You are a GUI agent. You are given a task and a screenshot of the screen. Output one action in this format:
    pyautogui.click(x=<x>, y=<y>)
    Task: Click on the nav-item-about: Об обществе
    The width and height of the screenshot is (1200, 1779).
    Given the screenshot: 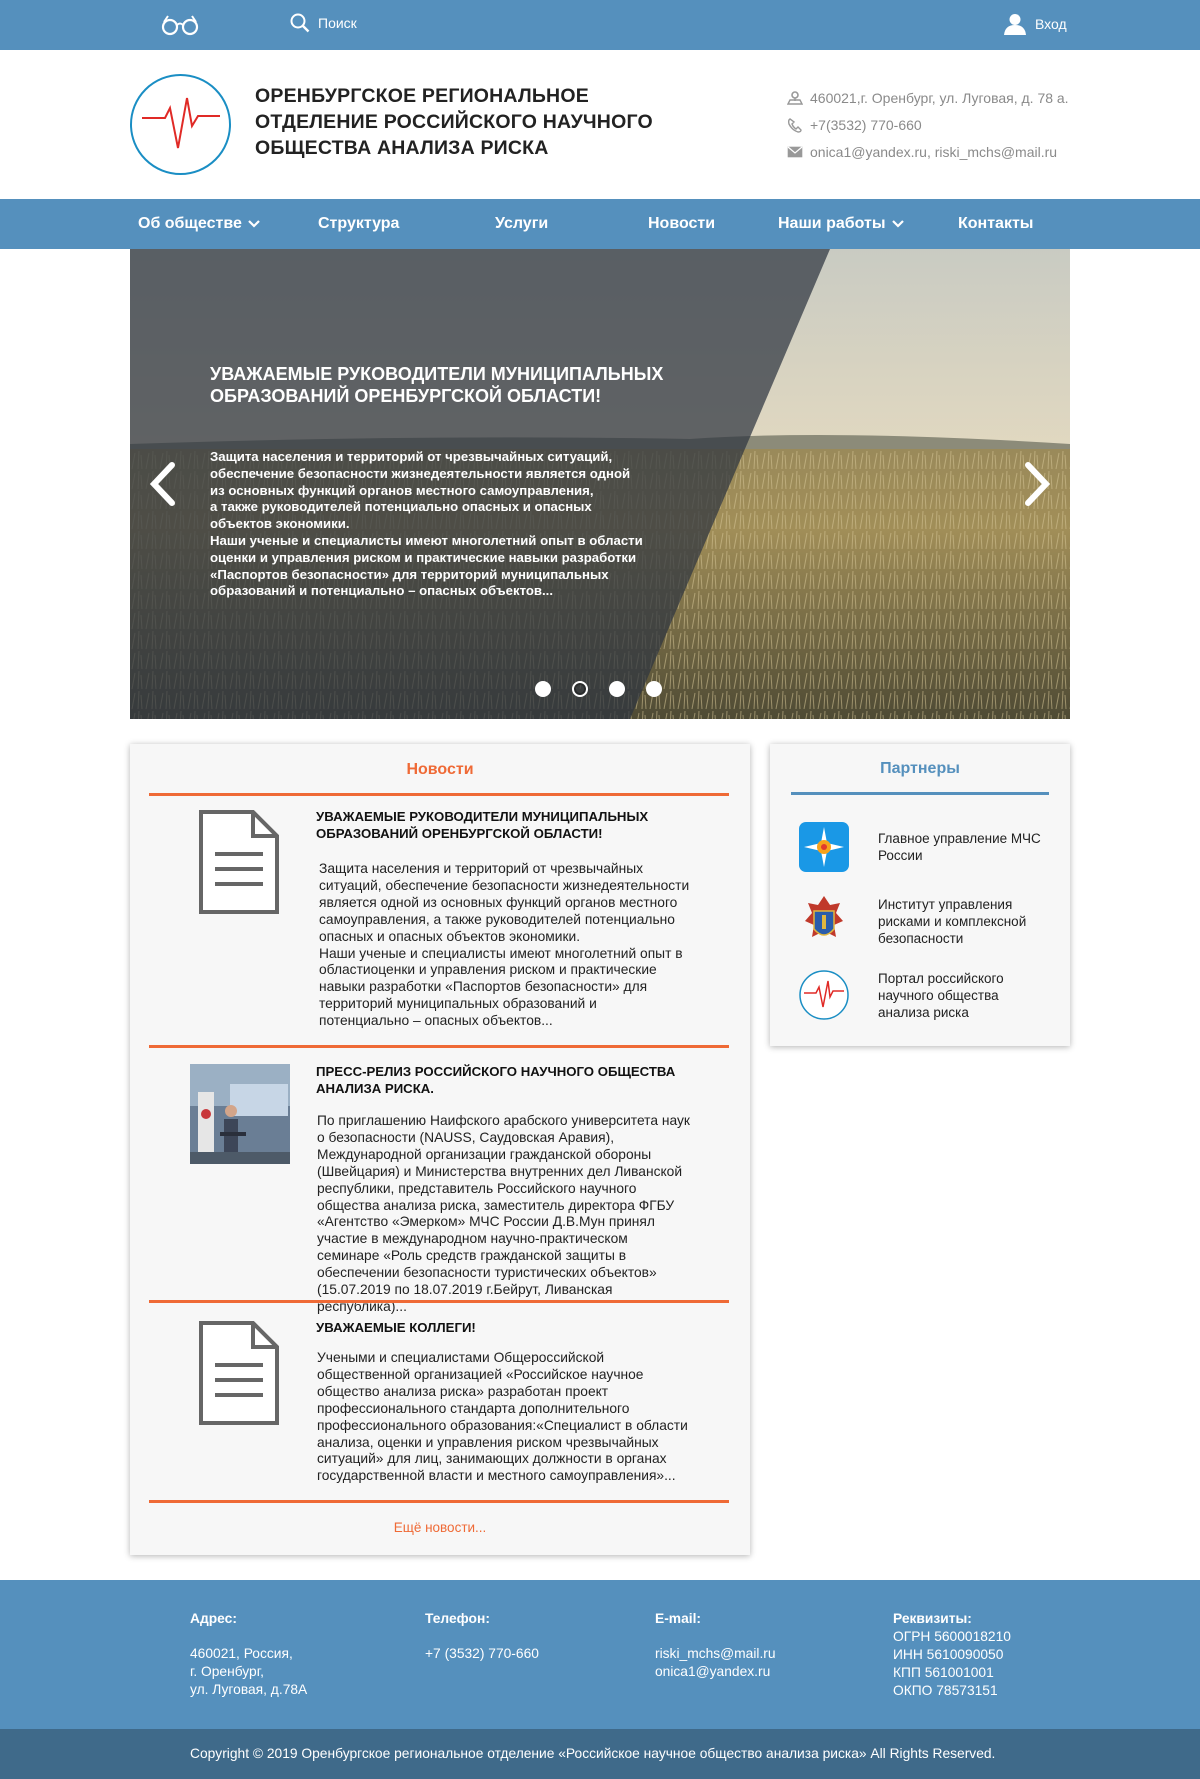 What is the action you would take?
    pyautogui.click(x=199, y=224)
    